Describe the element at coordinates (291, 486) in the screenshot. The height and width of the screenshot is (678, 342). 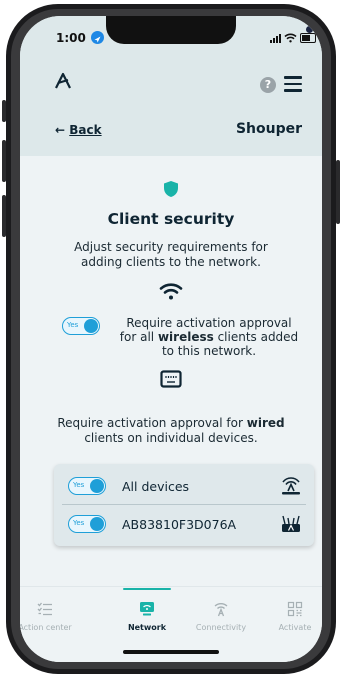
I see `router-icon` at that location.